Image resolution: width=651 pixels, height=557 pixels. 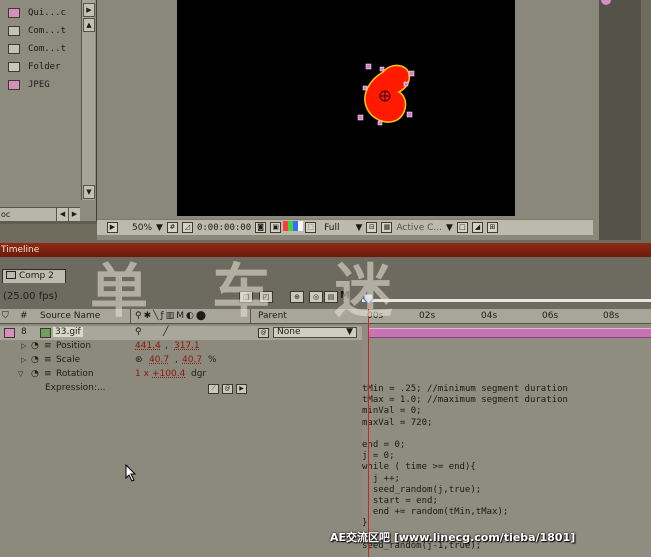 I want to click on scale-y-value: 40.7, so click(x=192, y=360).